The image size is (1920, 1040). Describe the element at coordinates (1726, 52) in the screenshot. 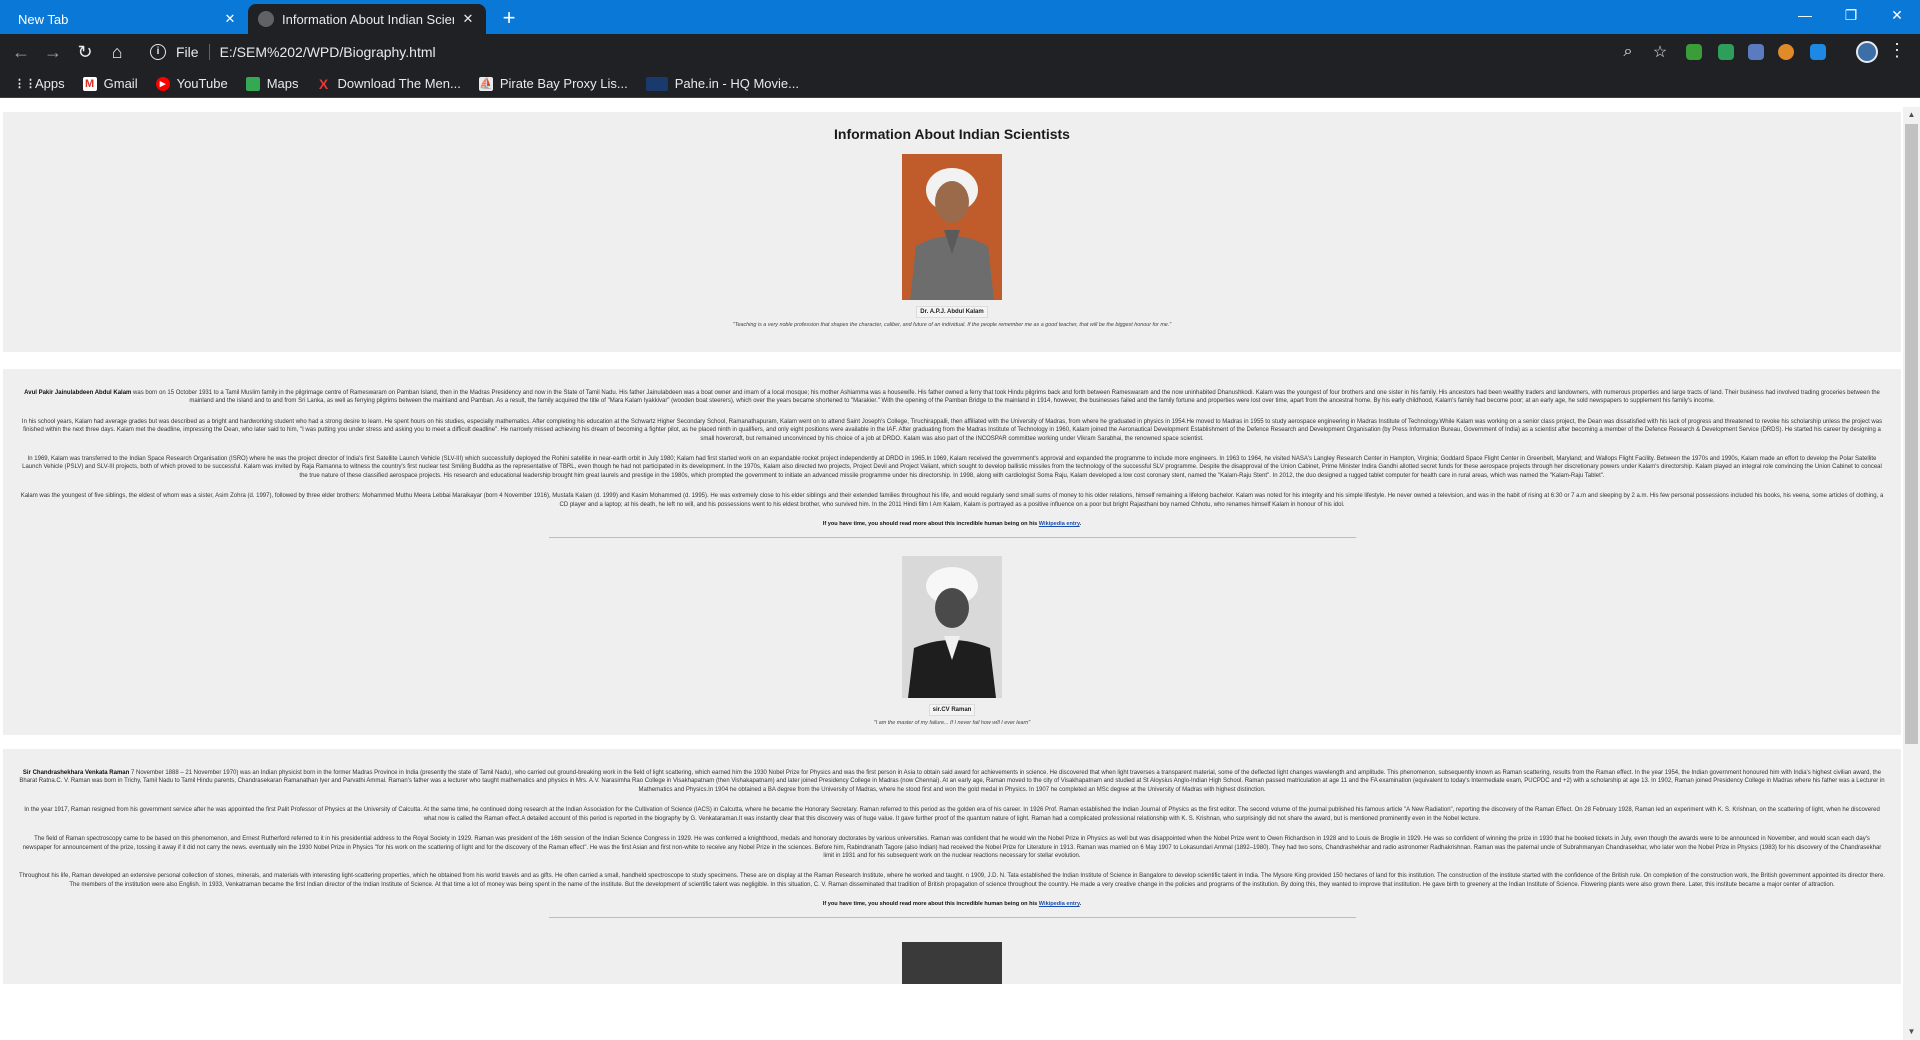

I see `shield-icon` at that location.